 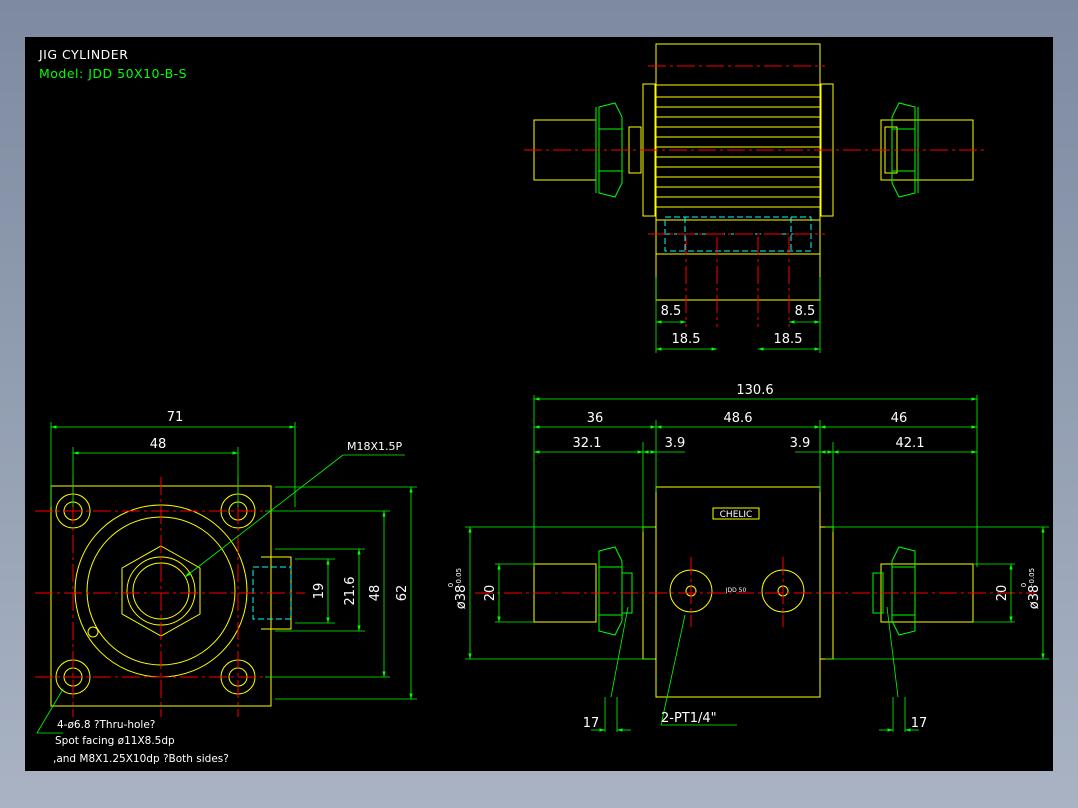 What do you see at coordinates (738, 418) in the screenshot?
I see `dim-mid-486: 48.6` at bounding box center [738, 418].